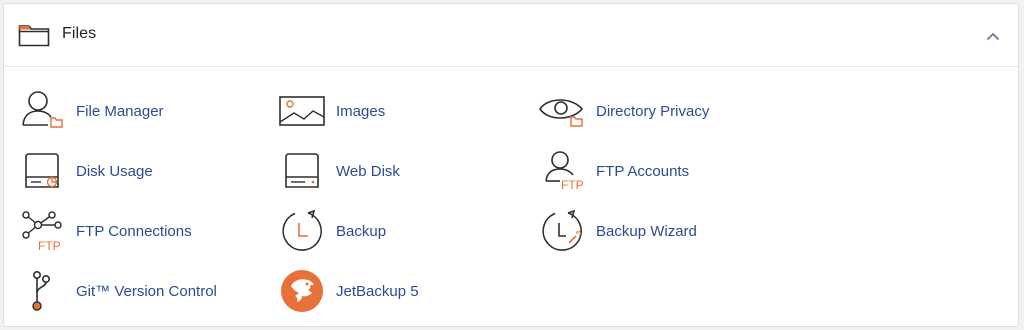 The height and width of the screenshot is (330, 1024). Describe the element at coordinates (42, 171) in the screenshot. I see `disk-usage-icon` at that location.